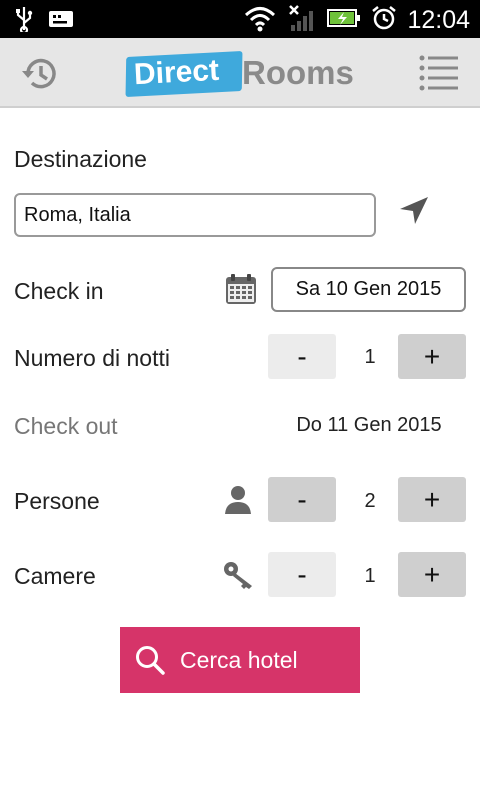  I want to click on search-button-label: Cerca hotel, so click(239, 659).